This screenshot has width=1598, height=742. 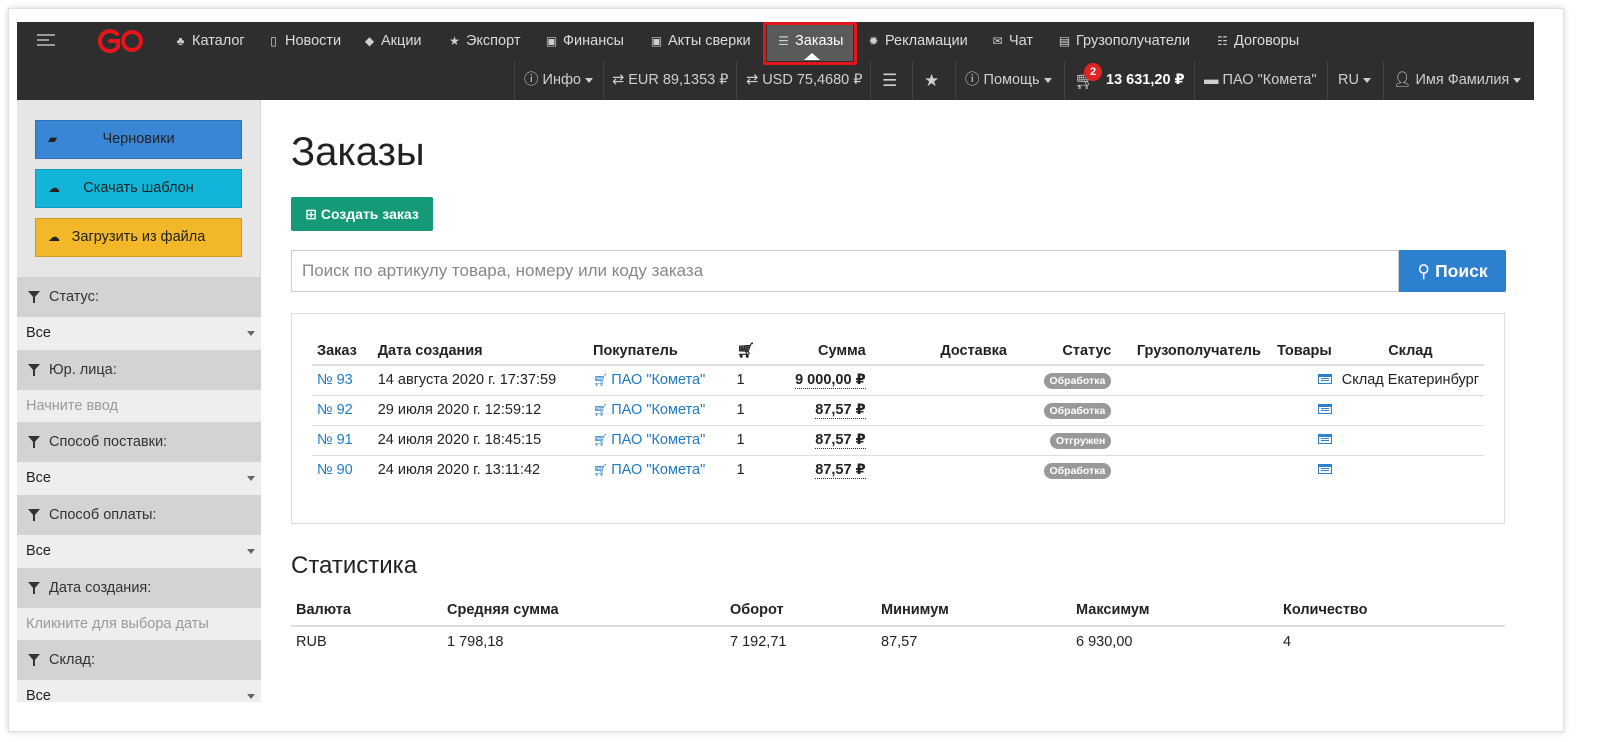 What do you see at coordinates (139, 442) in the screenshot?
I see `filter-delivery-header: Способ поставки:` at bounding box center [139, 442].